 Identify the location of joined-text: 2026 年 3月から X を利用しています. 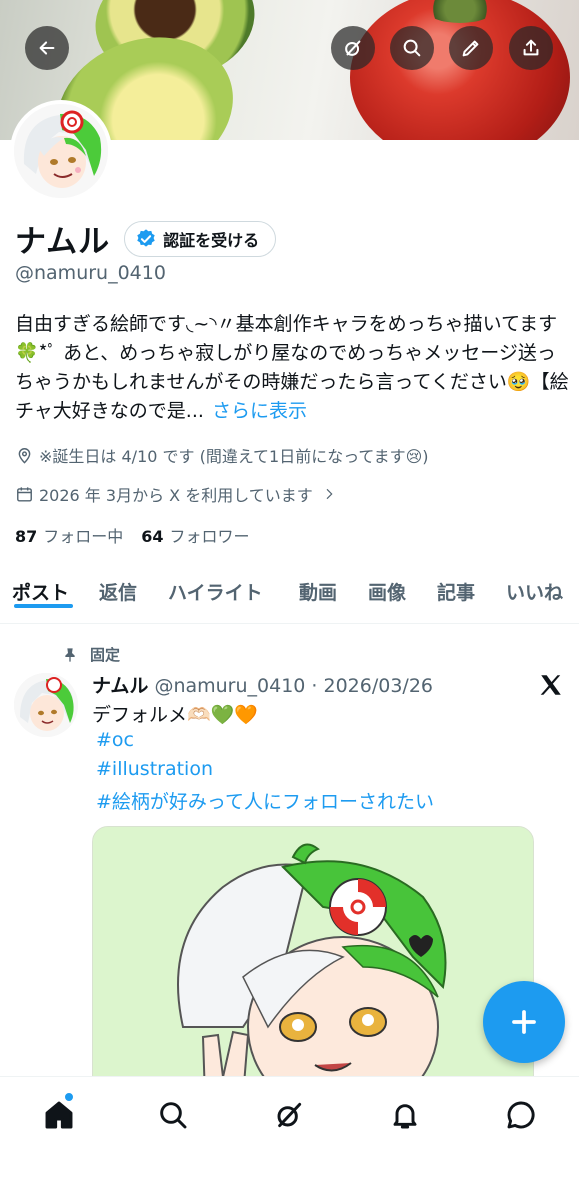
(176, 495).